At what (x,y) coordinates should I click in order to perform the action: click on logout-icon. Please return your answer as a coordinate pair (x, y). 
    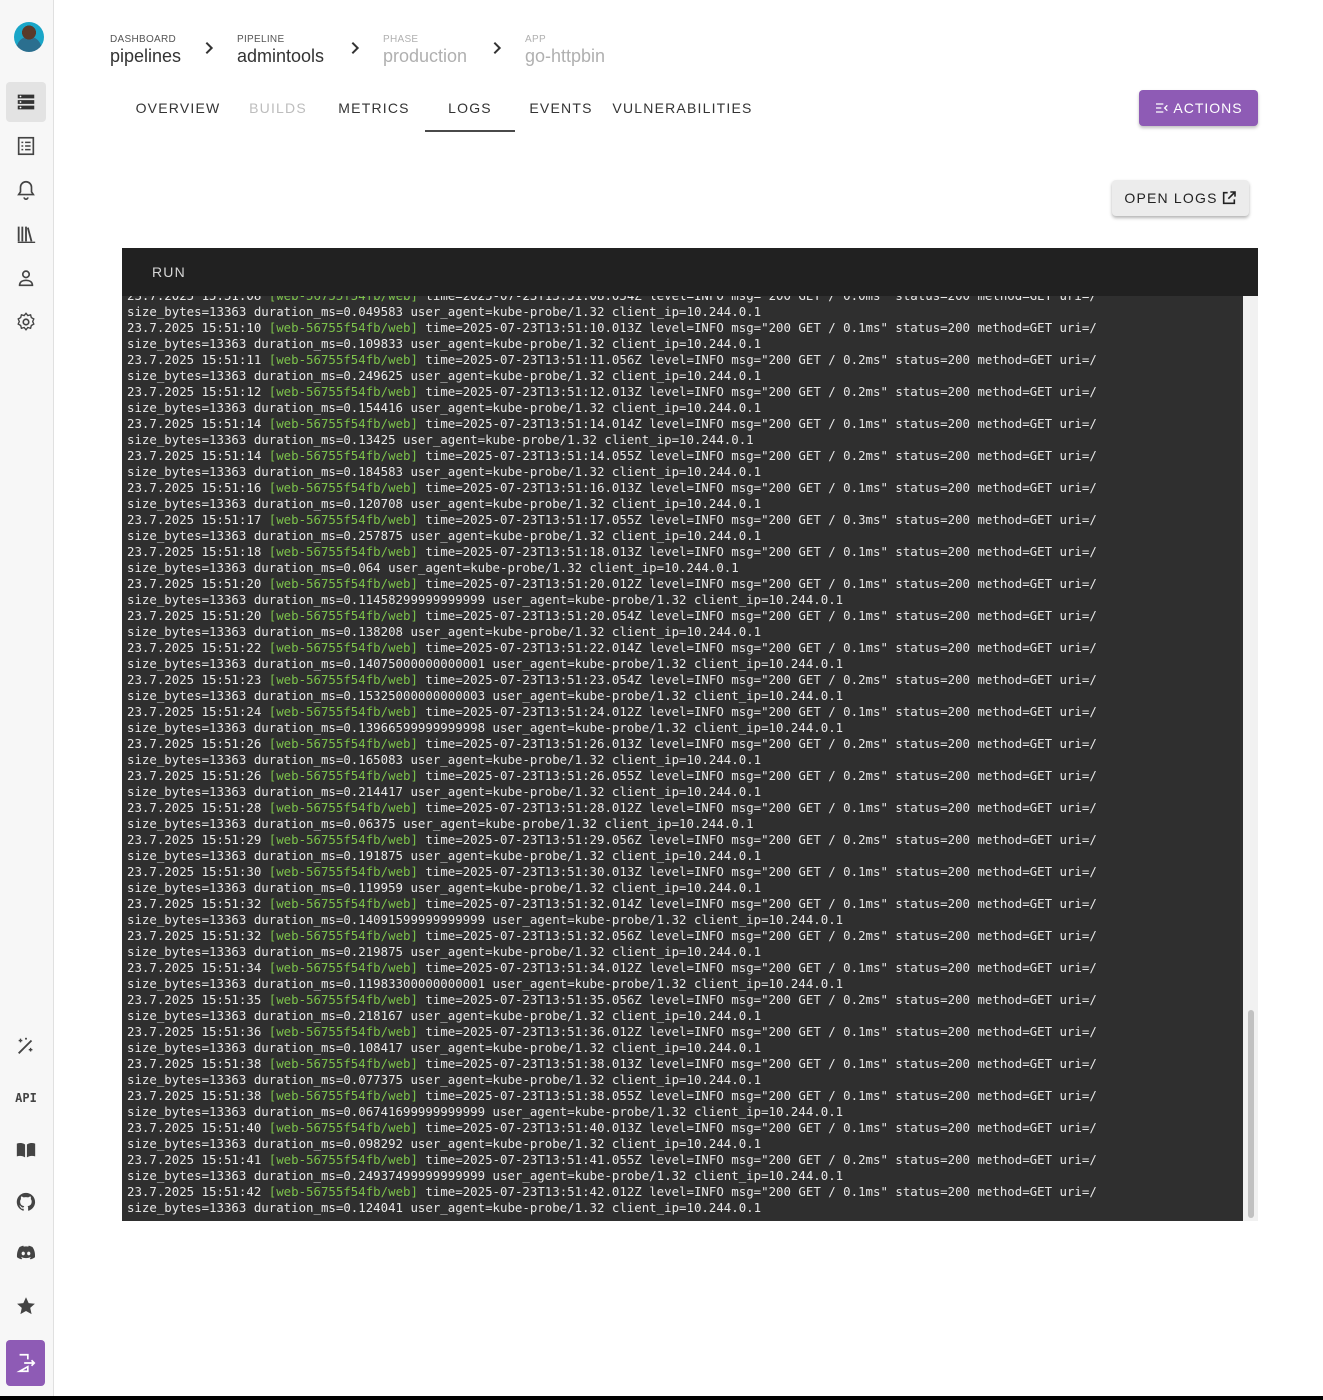
    Looking at the image, I should click on (25, 1363).